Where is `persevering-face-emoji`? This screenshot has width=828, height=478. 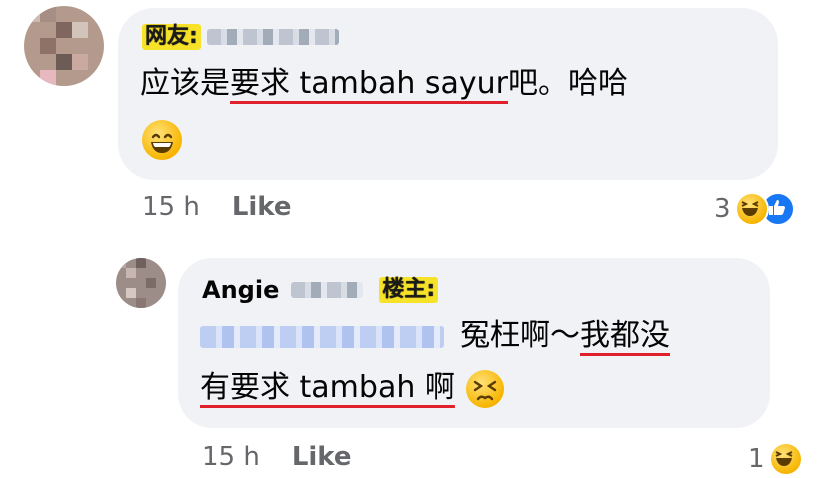 persevering-face-emoji is located at coordinates (485, 388).